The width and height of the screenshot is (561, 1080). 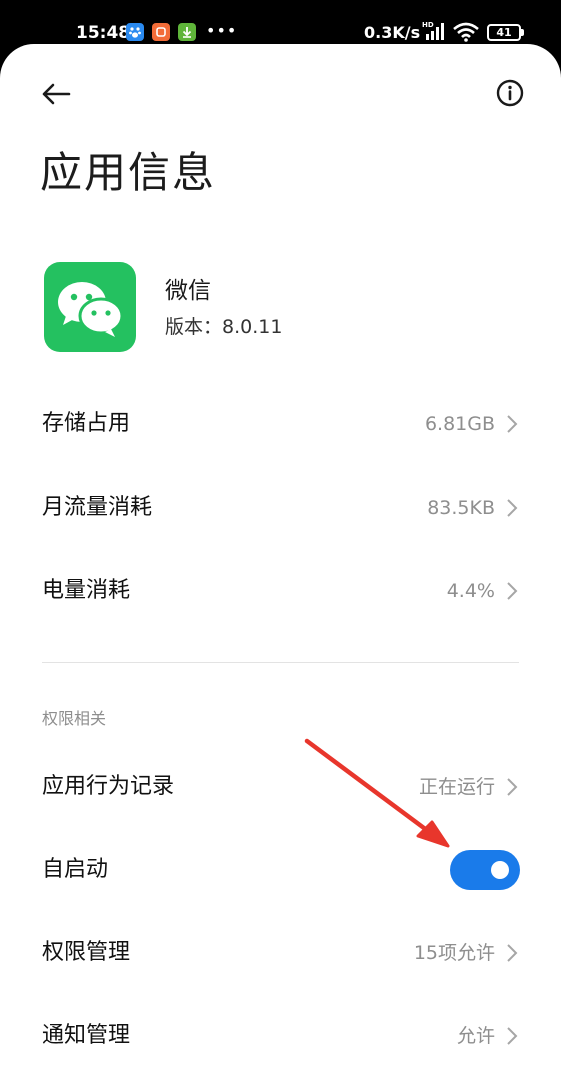 What do you see at coordinates (280, 591) in the screenshot?
I see `battery-usage-row: 电量消耗 4.4%` at bounding box center [280, 591].